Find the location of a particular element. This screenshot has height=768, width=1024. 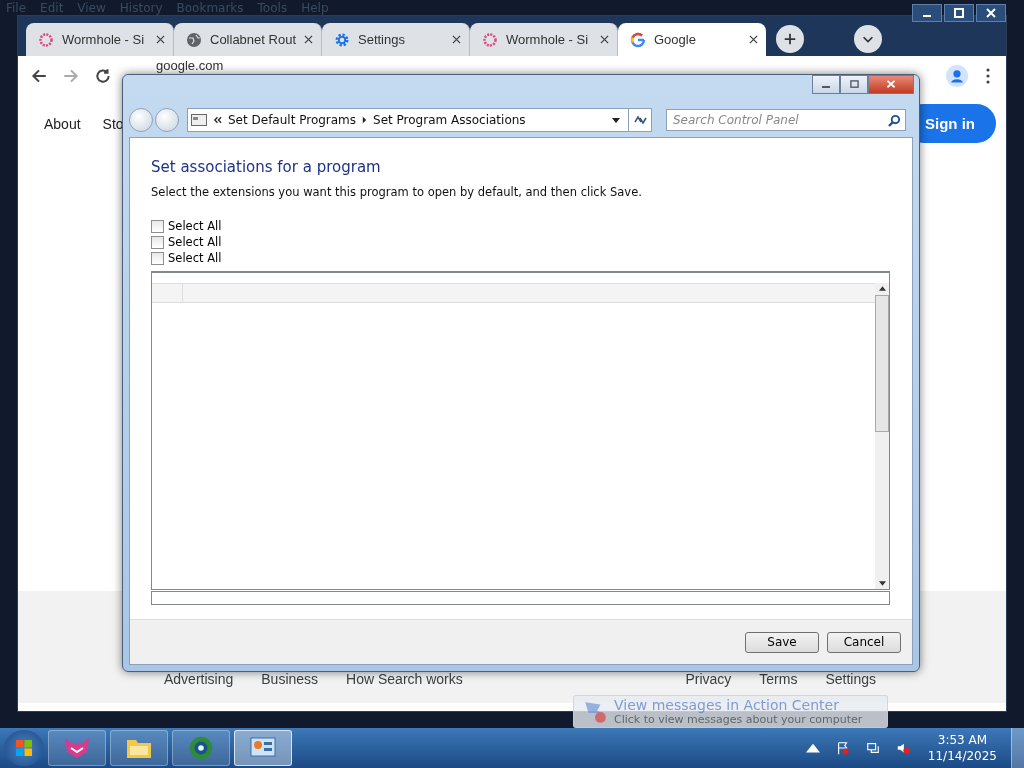

chevron-icon is located at coordinates (217, 120).